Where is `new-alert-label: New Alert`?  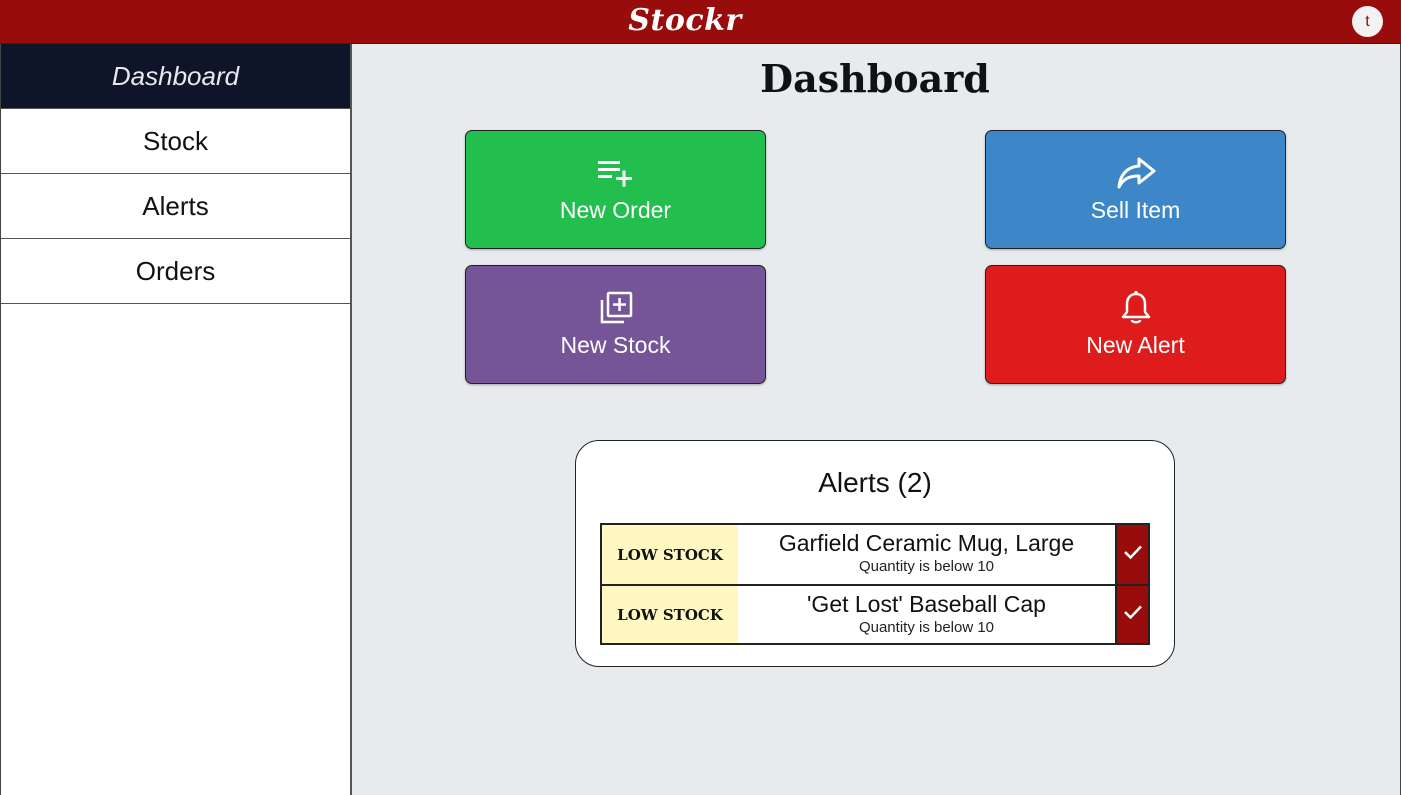
new-alert-label: New Alert is located at coordinates (1135, 345).